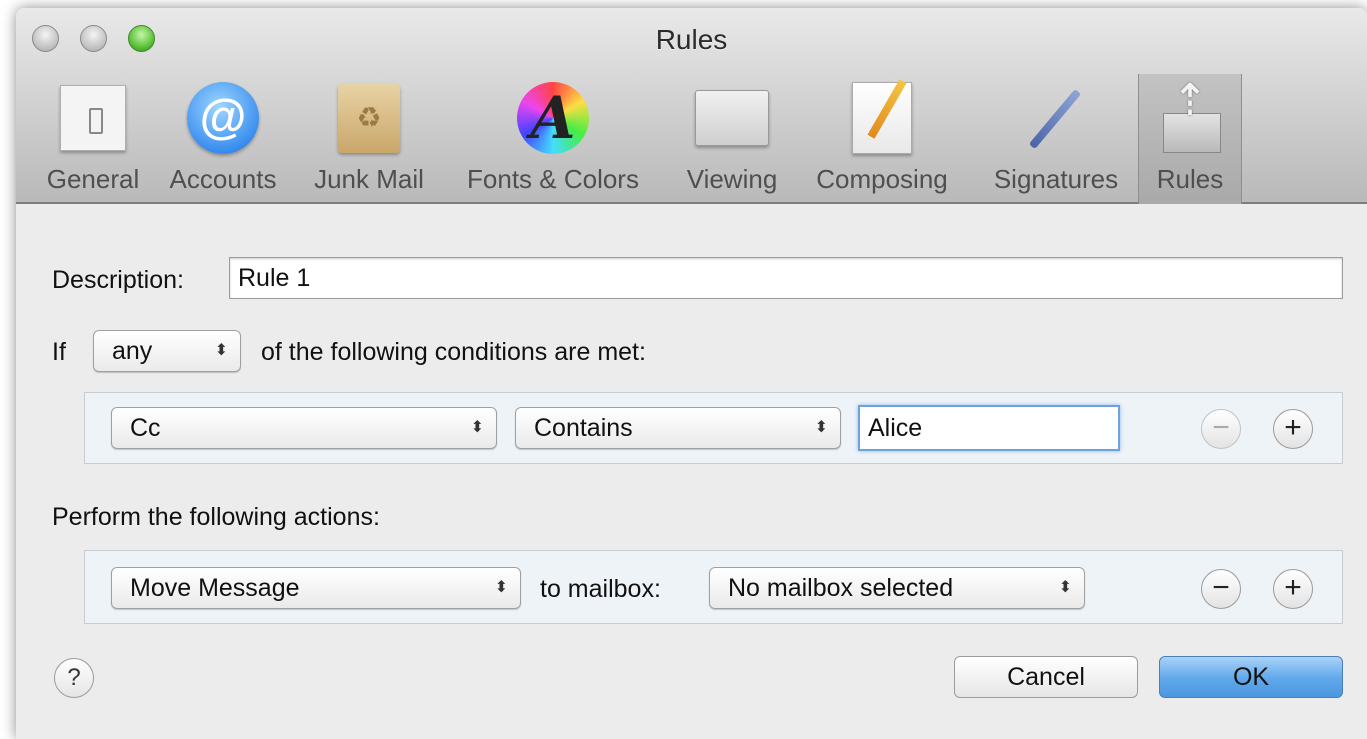 The width and height of the screenshot is (1367, 739). What do you see at coordinates (678, 428) in the screenshot?
I see `condition-operator-popup: Contains ⬍` at bounding box center [678, 428].